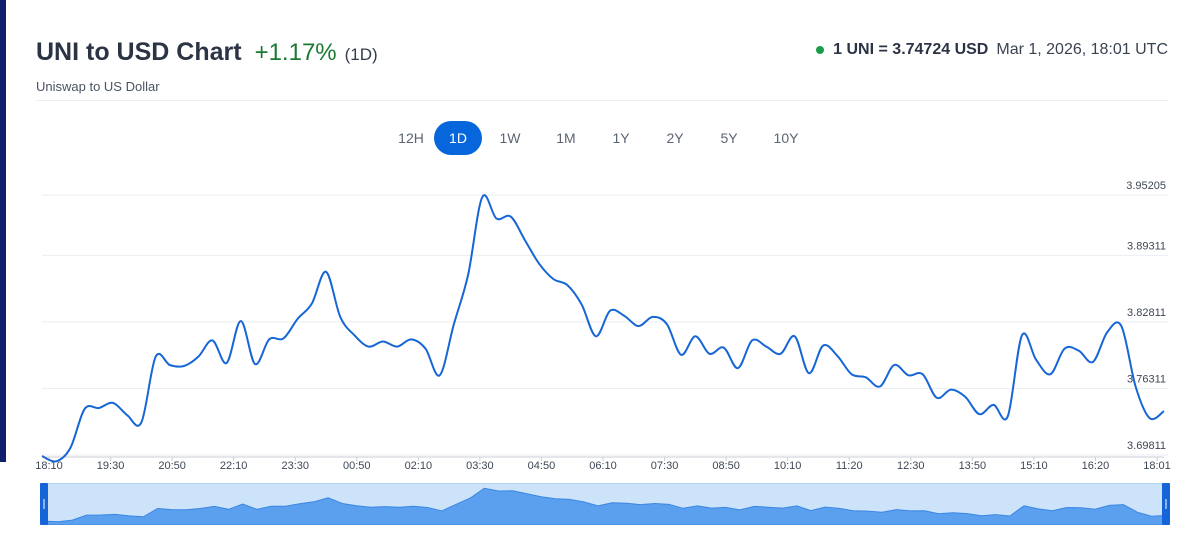  I want to click on x-tick-label: 16:20, so click(1096, 466).